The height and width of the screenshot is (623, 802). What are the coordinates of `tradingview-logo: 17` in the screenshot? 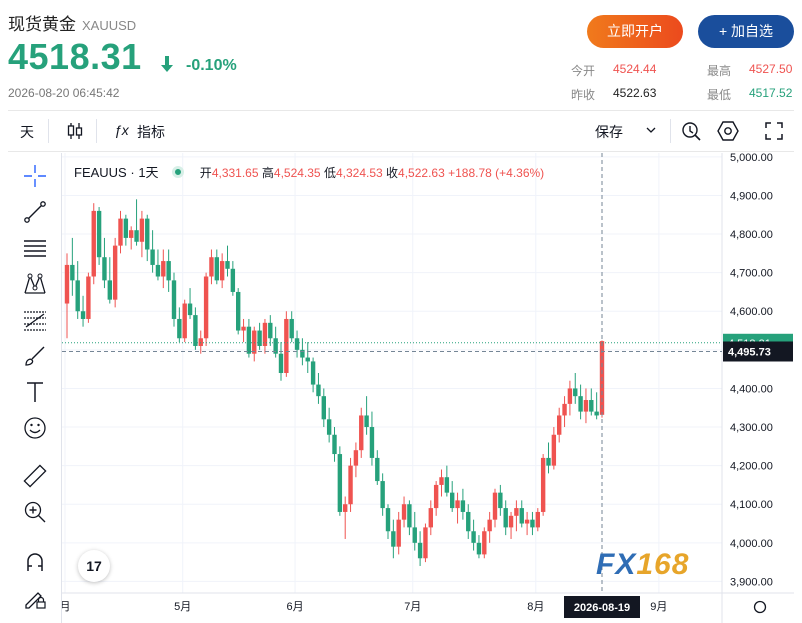 It's located at (94, 566).